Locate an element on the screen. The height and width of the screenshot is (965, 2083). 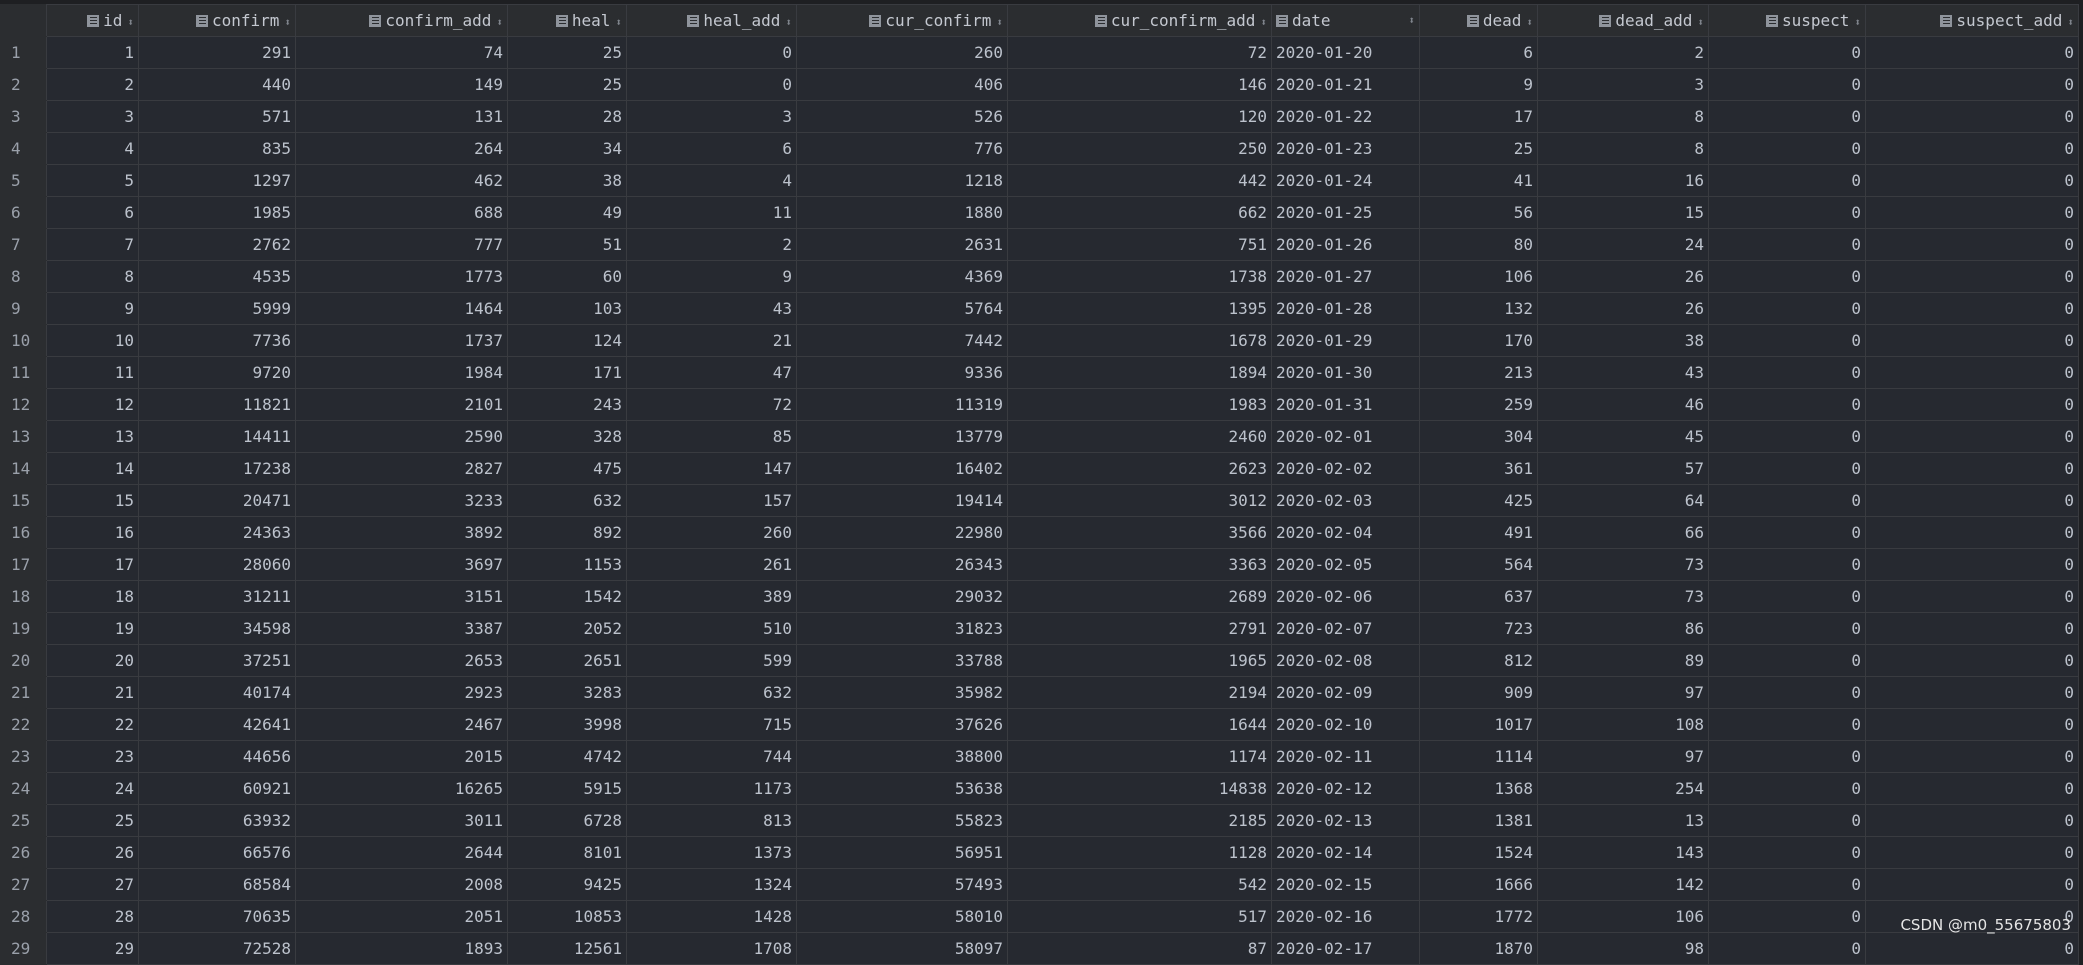
row-number: 7 is located at coordinates (23, 244).